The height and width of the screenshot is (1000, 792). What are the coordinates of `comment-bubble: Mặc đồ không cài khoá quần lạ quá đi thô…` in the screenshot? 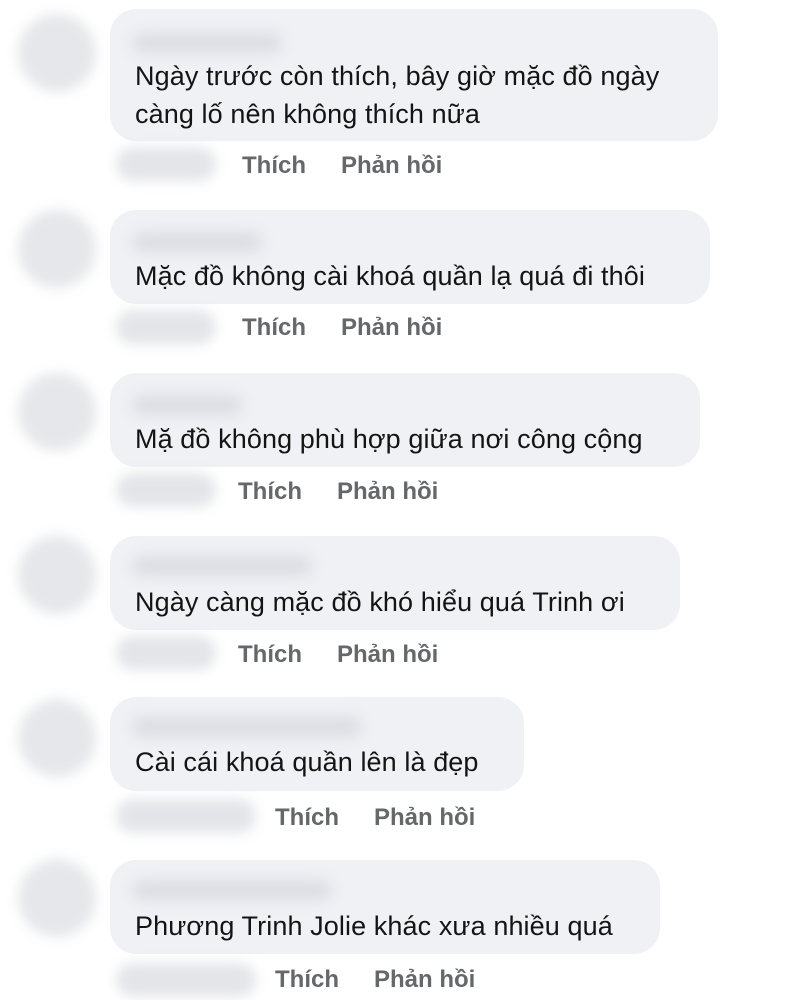 It's located at (410, 257).